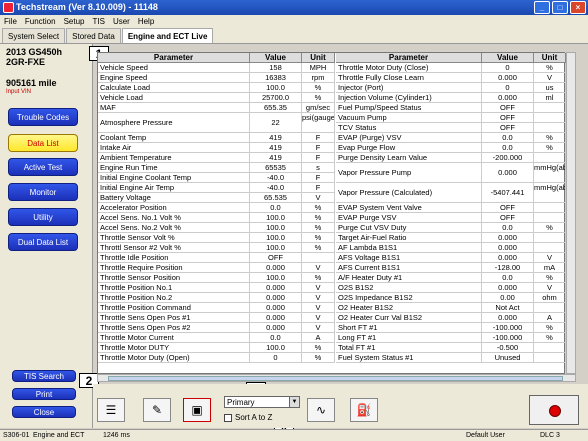  Describe the element at coordinates (451, 338) in the screenshot. I see `table-row: Long FT #1 -100.000%` at that location.